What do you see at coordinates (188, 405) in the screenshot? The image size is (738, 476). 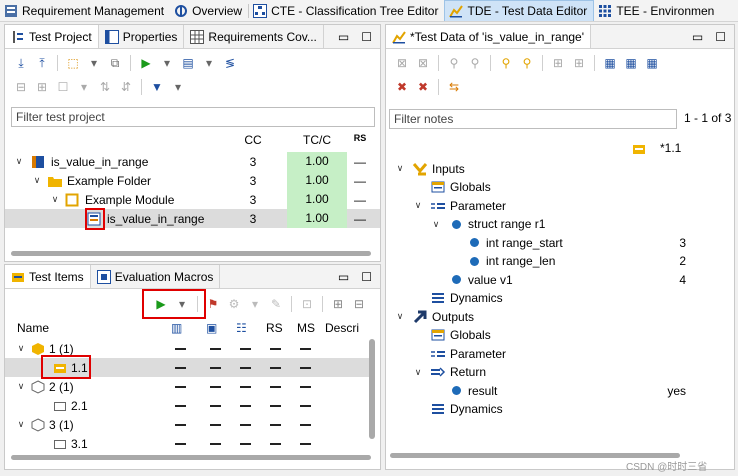 I see `test-item-row: 2.1` at bounding box center [188, 405].